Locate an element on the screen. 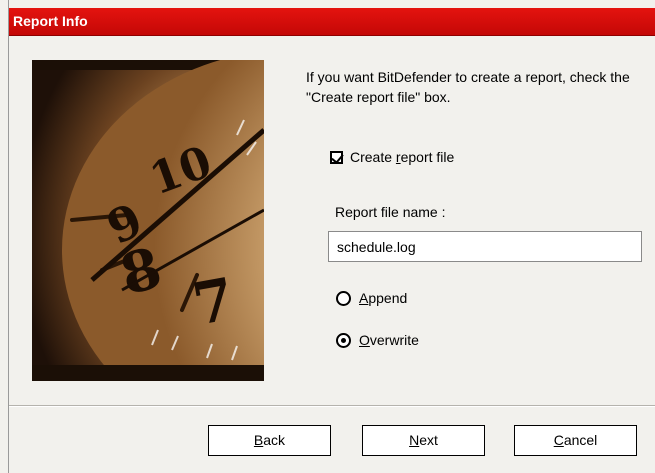  append-radio: Append is located at coordinates (371, 298).